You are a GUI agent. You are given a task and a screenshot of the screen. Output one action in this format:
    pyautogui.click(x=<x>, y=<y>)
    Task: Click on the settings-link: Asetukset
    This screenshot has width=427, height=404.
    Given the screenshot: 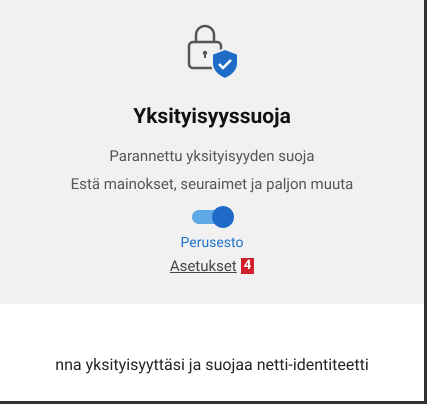 What is the action you would take?
    pyautogui.click(x=203, y=266)
    